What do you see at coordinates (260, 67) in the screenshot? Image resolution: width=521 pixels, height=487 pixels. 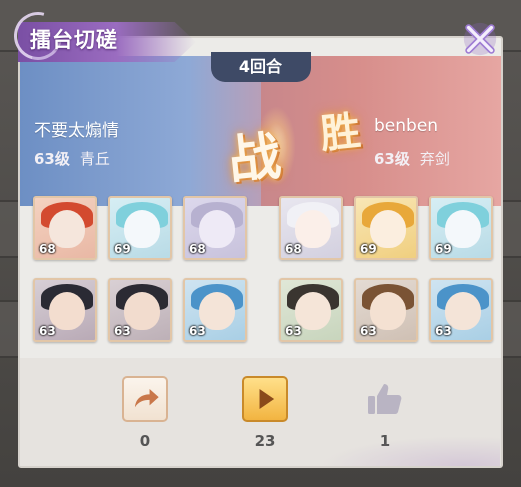 I see `round-label: 4回合` at bounding box center [260, 67].